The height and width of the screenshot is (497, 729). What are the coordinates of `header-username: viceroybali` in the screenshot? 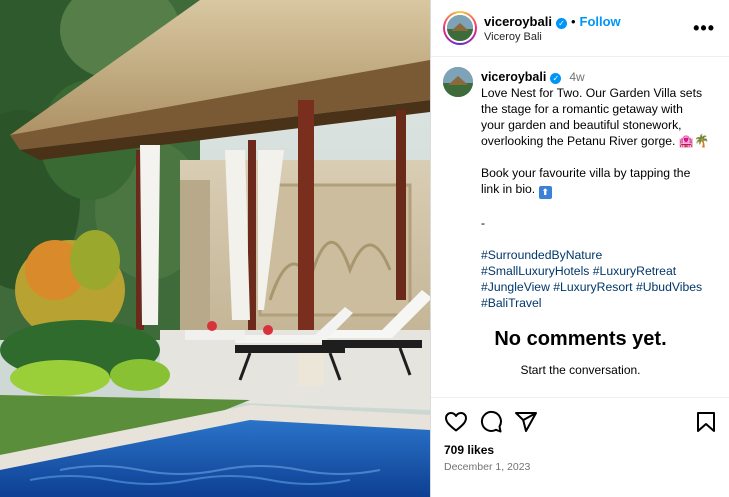 It's located at (518, 21).